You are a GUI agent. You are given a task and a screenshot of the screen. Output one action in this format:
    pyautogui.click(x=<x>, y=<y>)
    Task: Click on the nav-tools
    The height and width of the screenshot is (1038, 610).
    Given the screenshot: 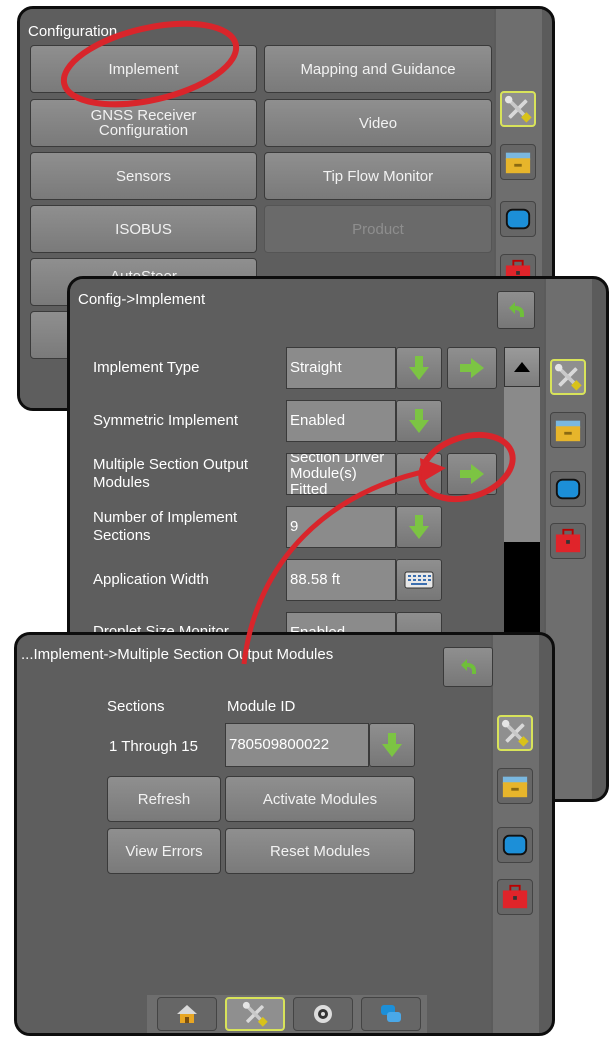 What is the action you would take?
    pyautogui.click(x=255, y=1014)
    